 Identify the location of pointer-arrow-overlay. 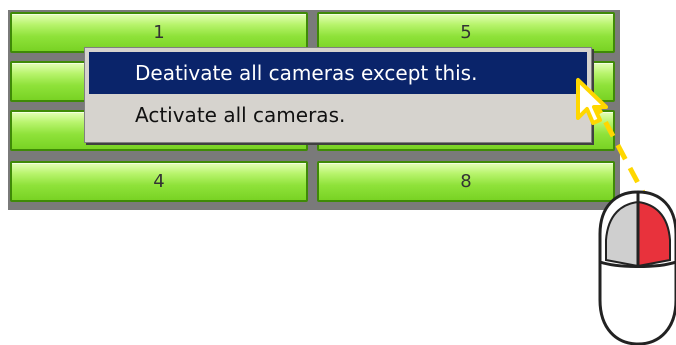
(626, 211).